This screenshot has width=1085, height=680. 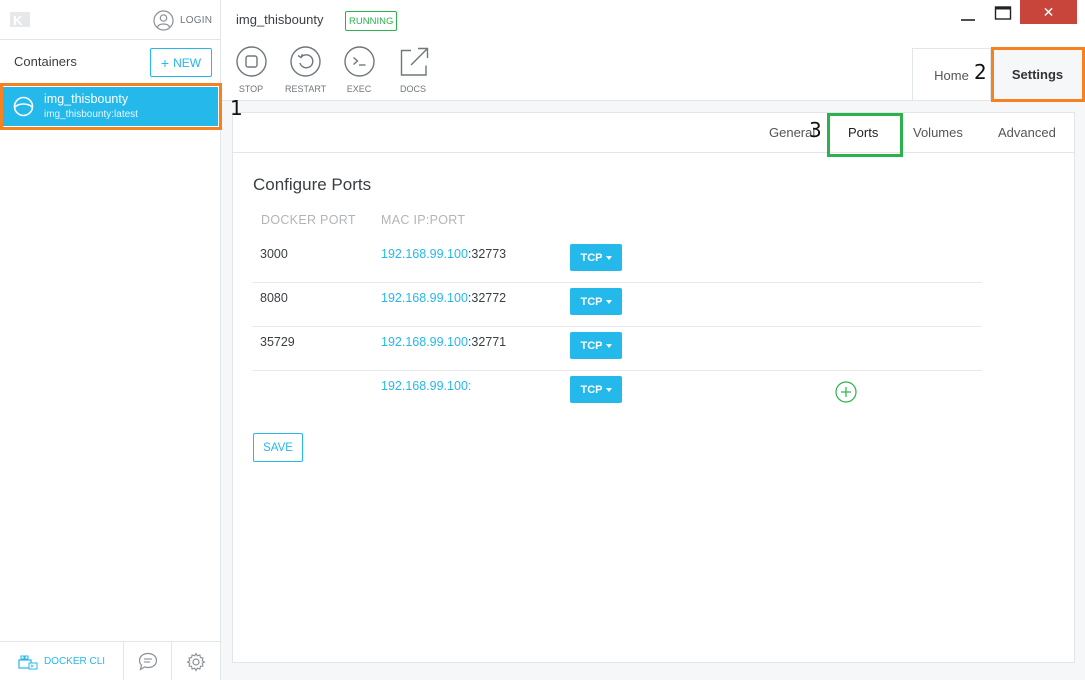 I want to click on docker-cli-button: DOCKER CLI, so click(x=62, y=661).